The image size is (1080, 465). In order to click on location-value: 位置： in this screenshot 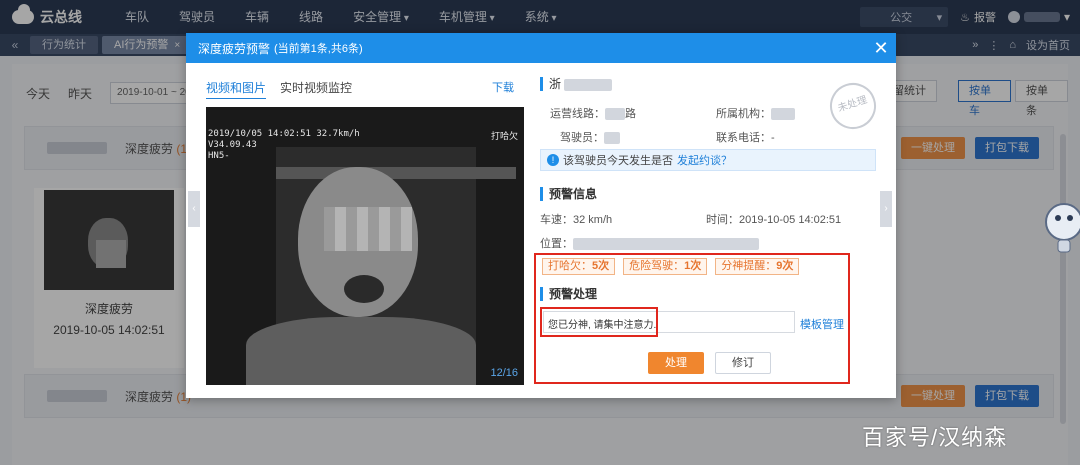, I will do `click(649, 243)`.